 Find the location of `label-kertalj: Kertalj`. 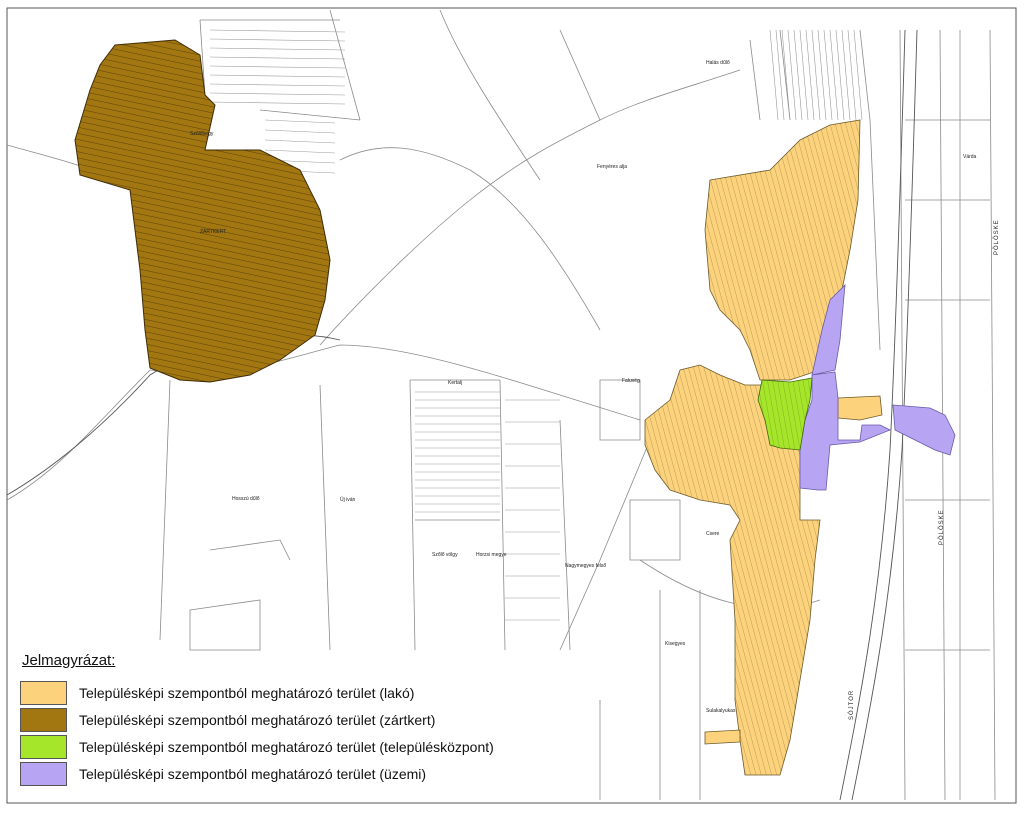

label-kertalj: Kertalj is located at coordinates (455, 383).